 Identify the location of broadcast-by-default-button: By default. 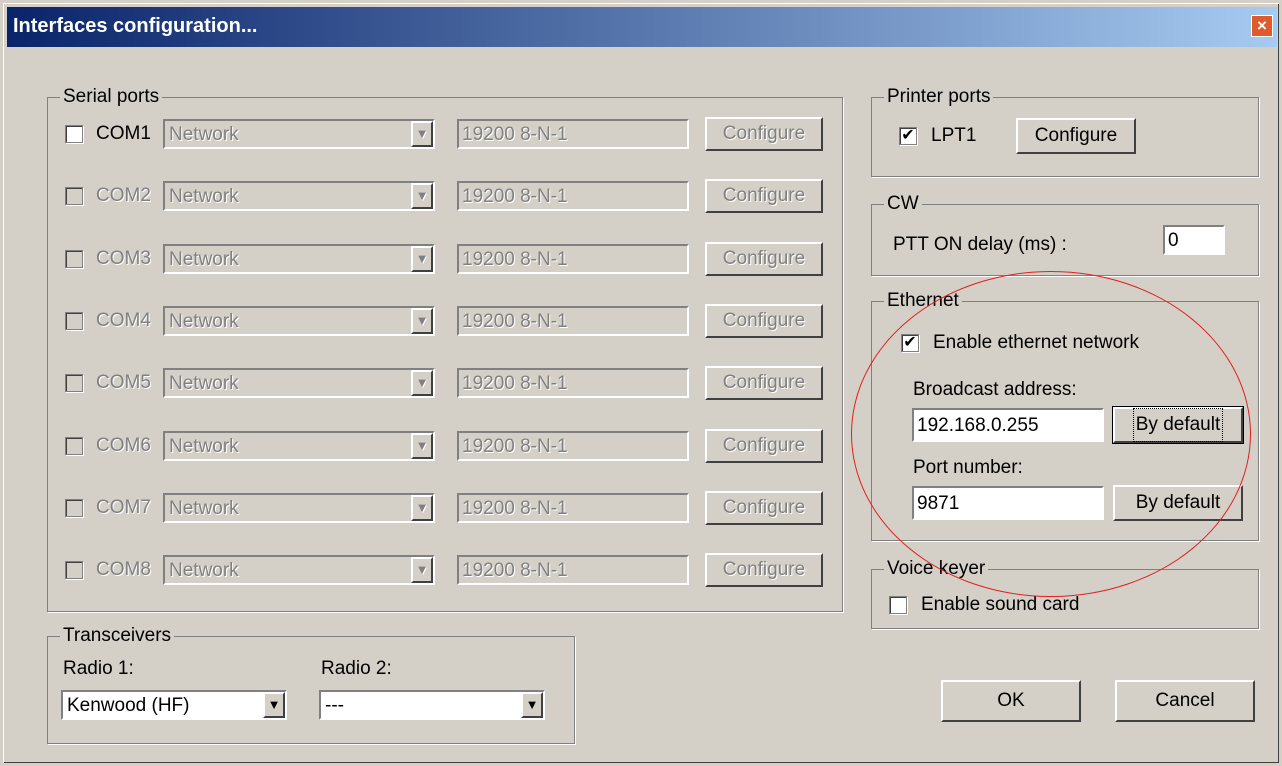
(1178, 425).